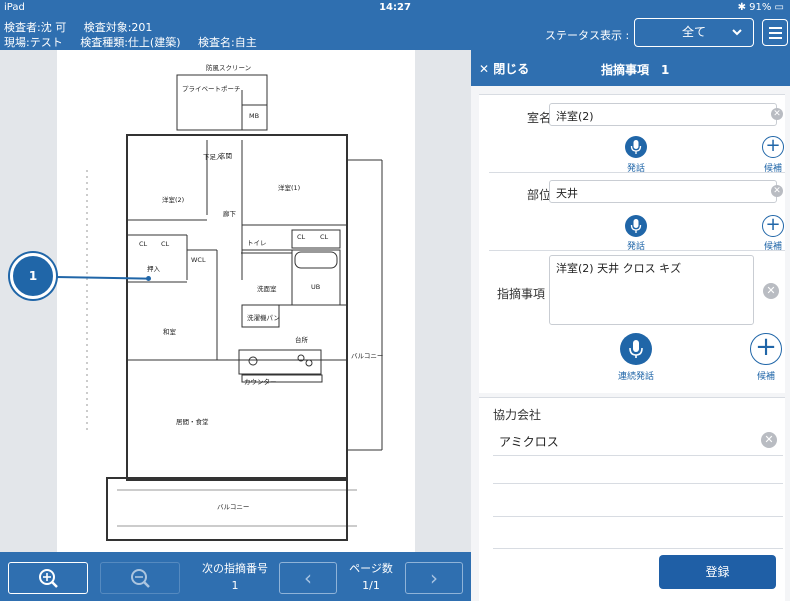 This screenshot has height=601, width=790. What do you see at coordinates (289, 188) in the screenshot?
I see `room-western1: 洋室(1)` at bounding box center [289, 188].